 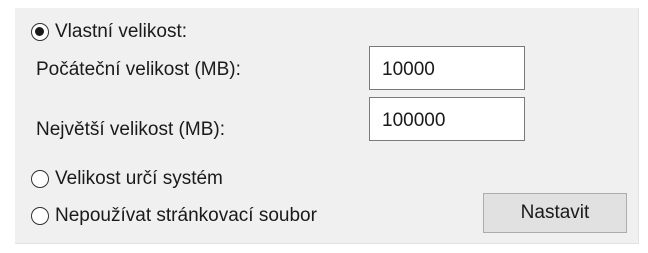 I want to click on custom-size-option: Vlastní velikost:, so click(x=109, y=32).